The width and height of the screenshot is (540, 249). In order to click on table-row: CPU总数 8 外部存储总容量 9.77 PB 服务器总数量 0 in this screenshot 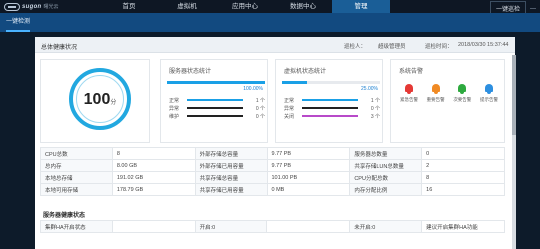, I will do `click(272, 153)`.